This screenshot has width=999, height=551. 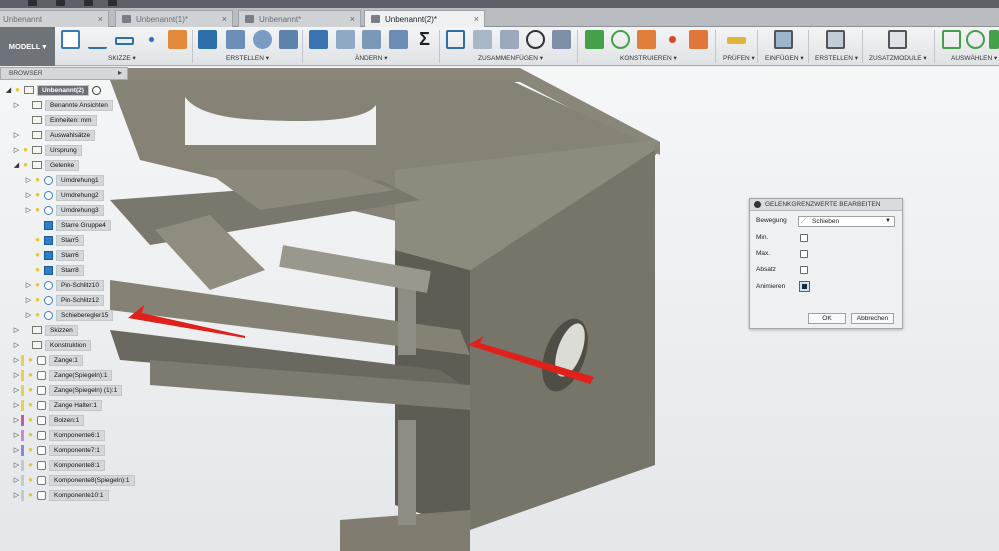 I want to click on sketch-icon, so click(x=70, y=39).